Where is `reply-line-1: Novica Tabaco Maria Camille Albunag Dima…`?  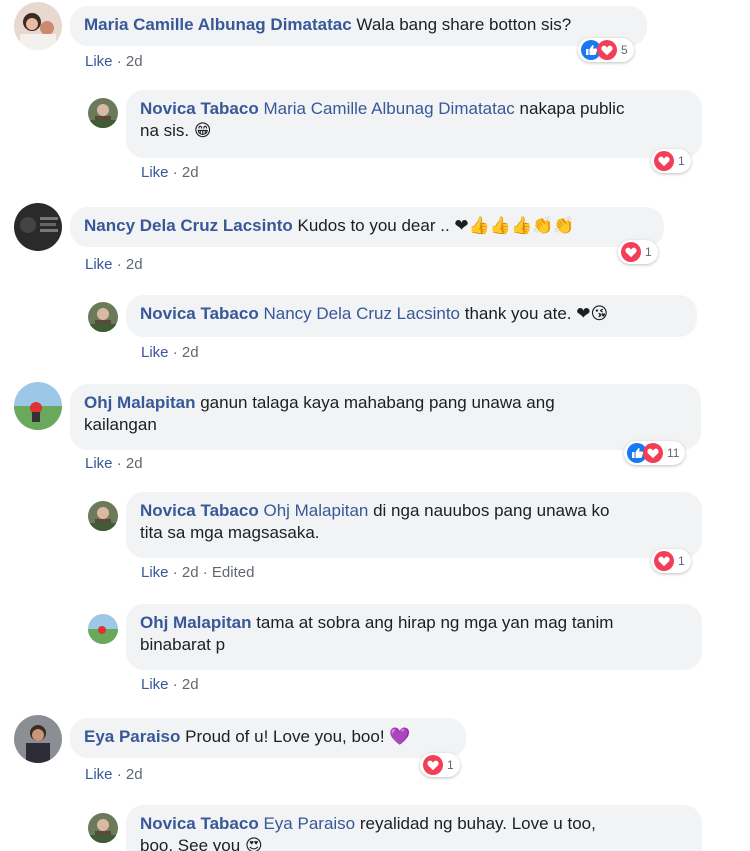
reply-line-1: Novica Tabaco Maria Camille Albunag Dima… is located at coordinates (414, 109).